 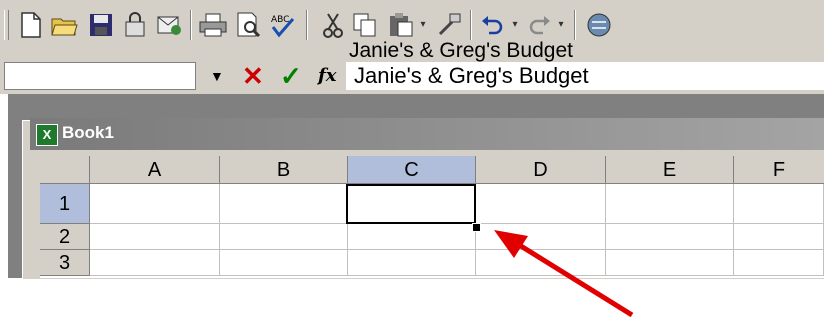 I want to click on cell-a2, so click(x=155, y=237).